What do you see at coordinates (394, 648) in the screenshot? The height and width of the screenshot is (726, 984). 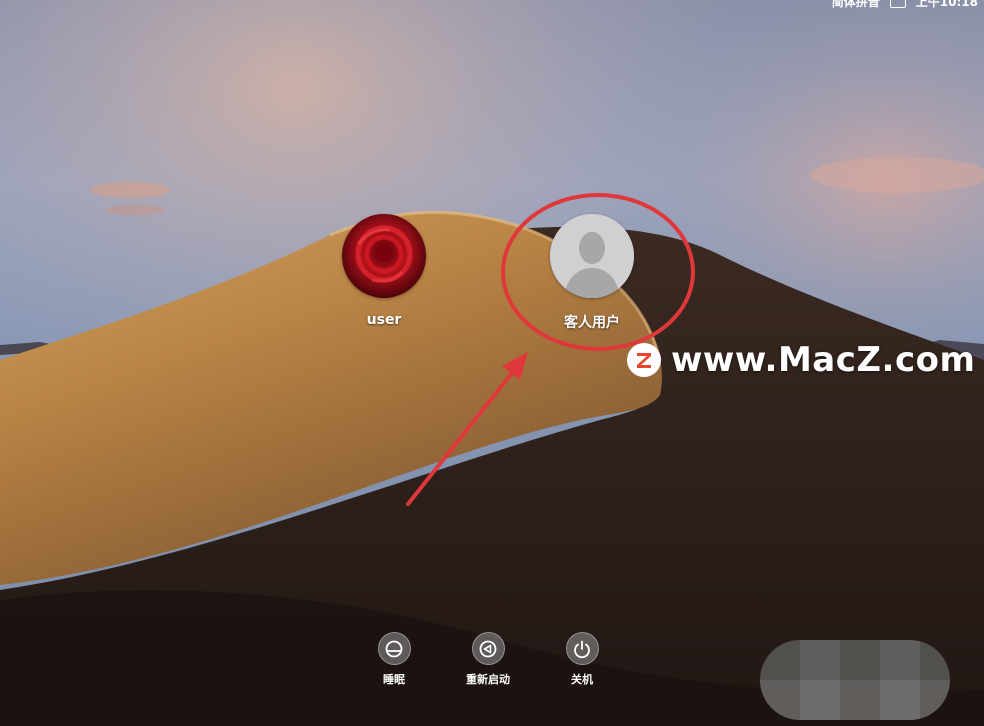 I see `sleep-icon` at bounding box center [394, 648].